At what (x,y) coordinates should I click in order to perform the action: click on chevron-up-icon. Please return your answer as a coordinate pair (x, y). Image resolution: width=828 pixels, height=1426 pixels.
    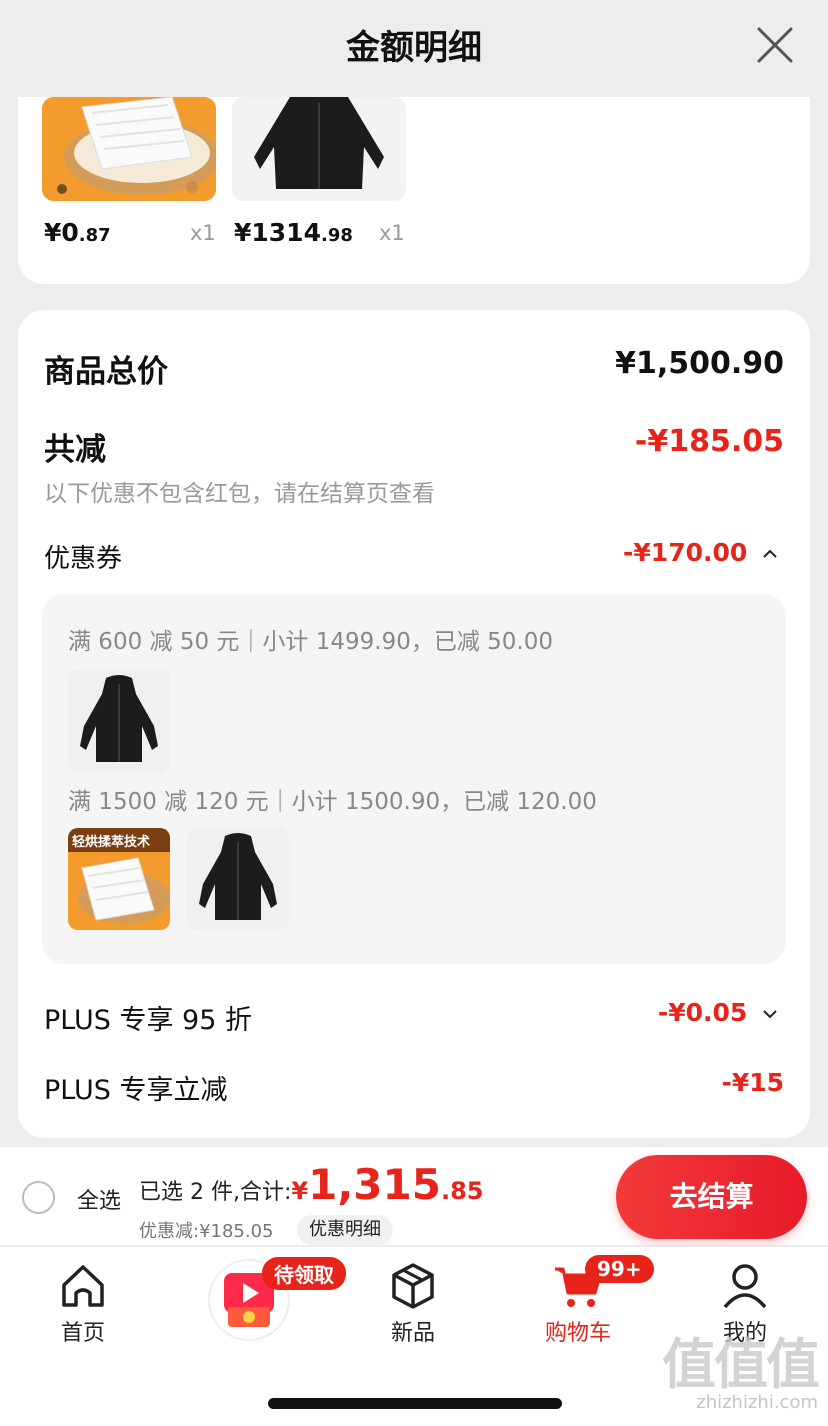
    Looking at the image, I should click on (770, 554).